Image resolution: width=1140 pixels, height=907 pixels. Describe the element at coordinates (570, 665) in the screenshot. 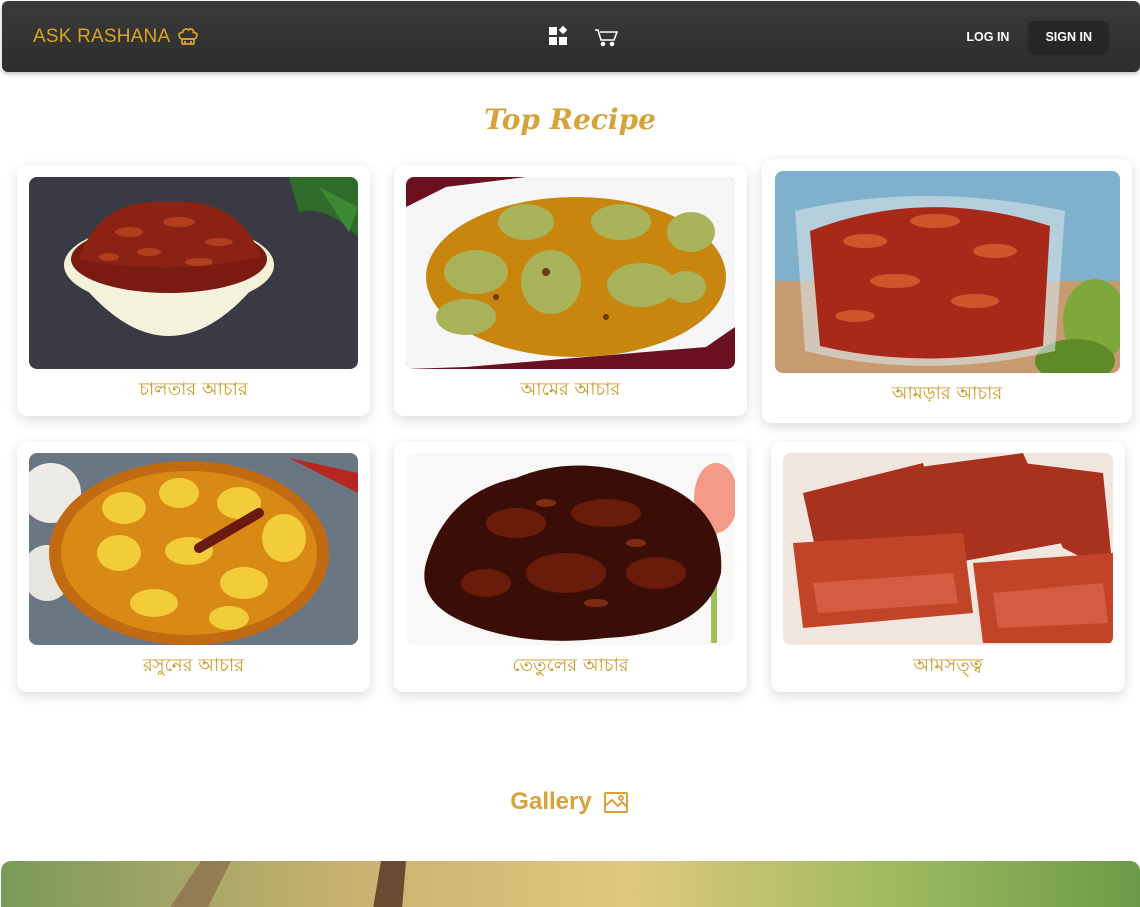

I see `recipe-name: তেতুলের আচার` at that location.